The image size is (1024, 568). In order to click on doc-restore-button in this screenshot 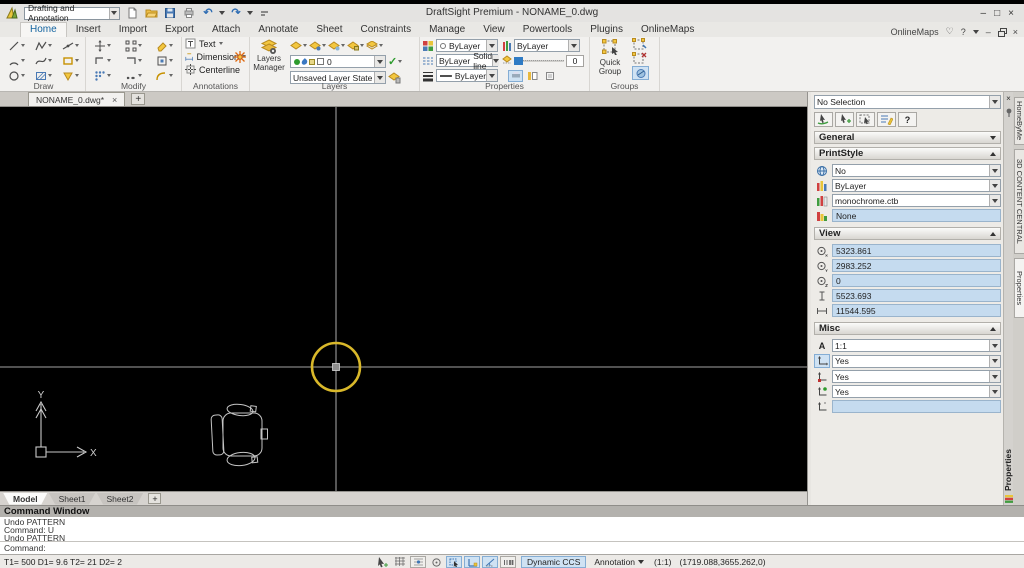, I will do `click(1002, 32)`.